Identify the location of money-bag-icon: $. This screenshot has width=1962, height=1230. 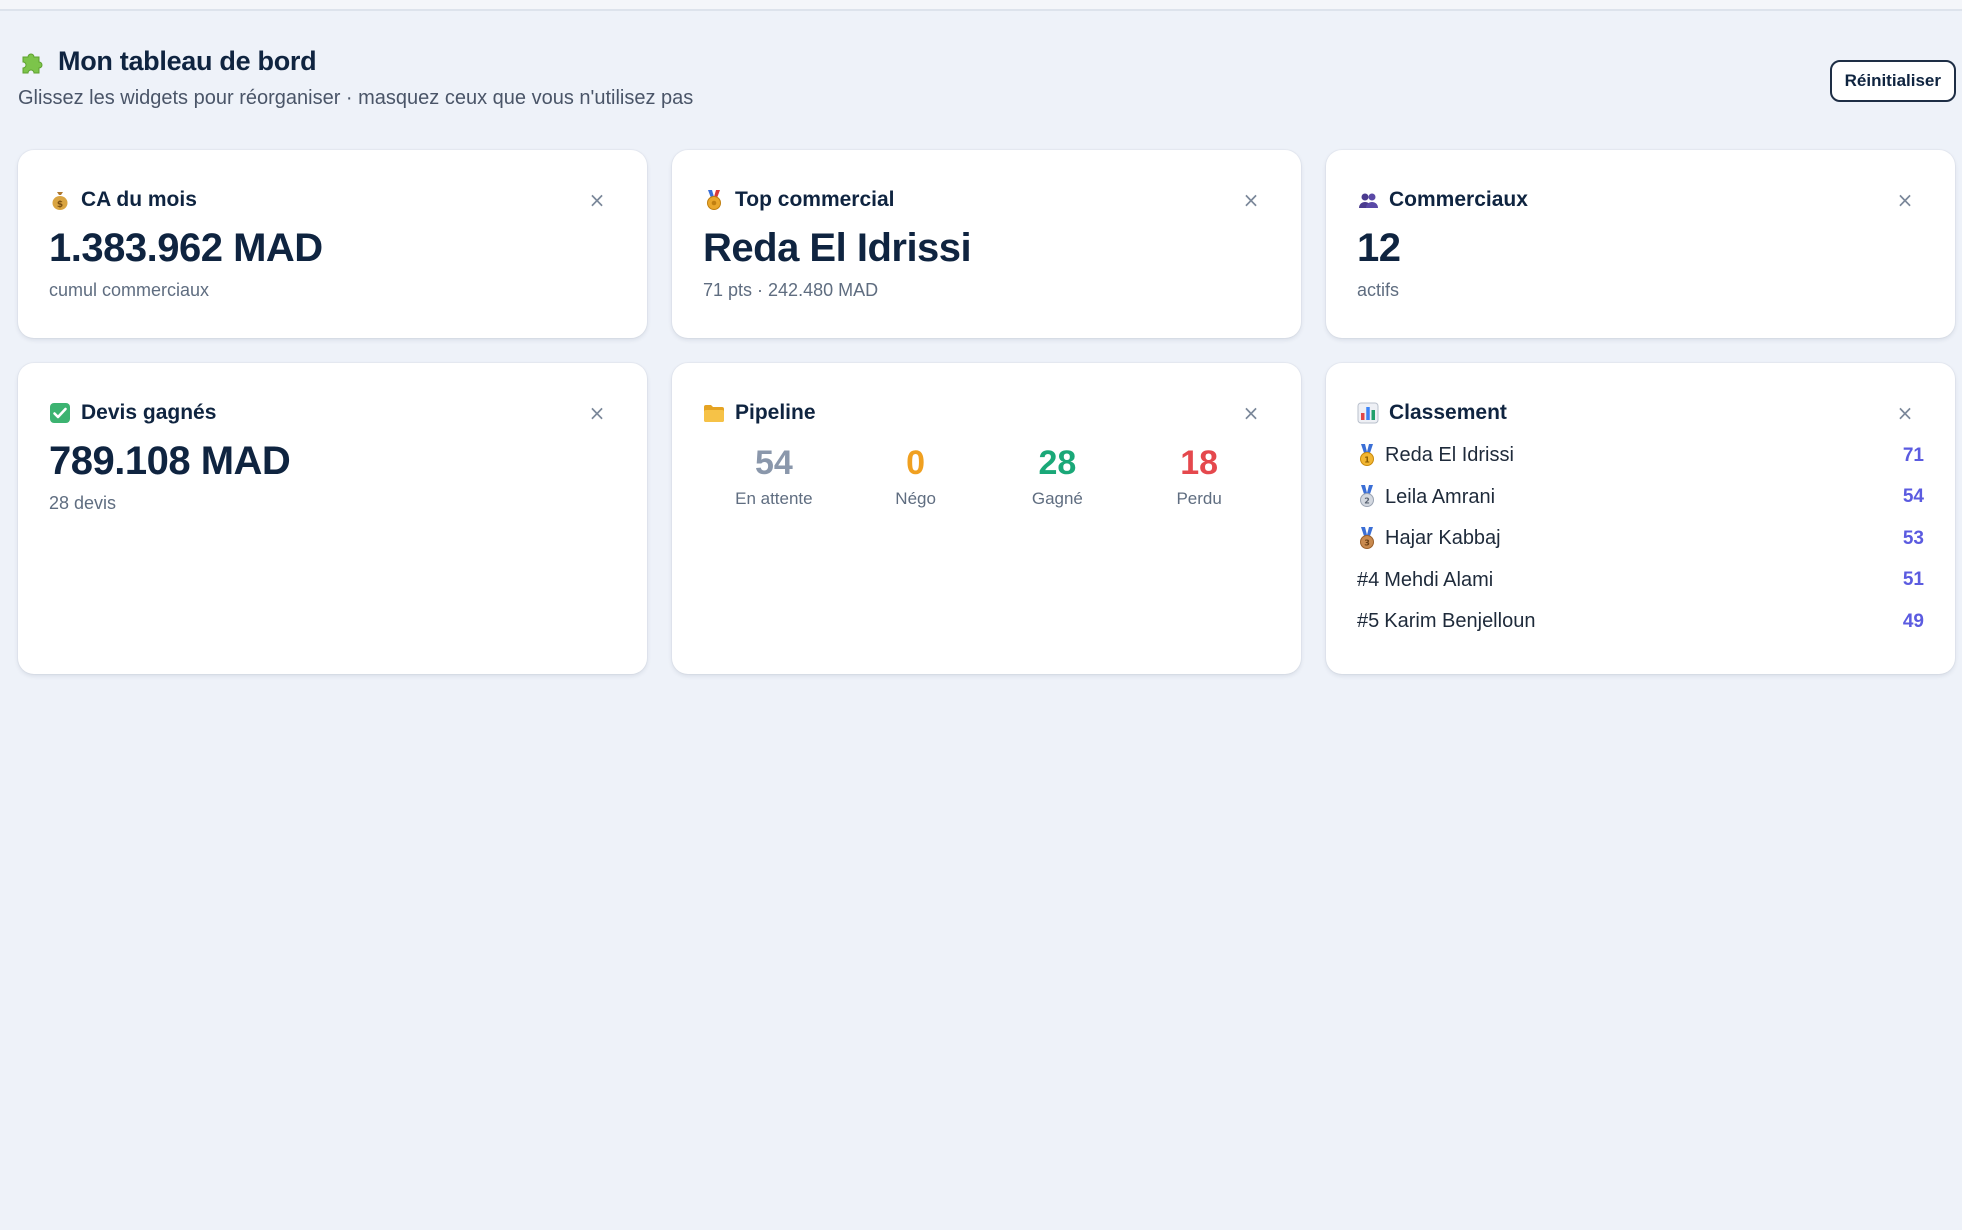
(60, 201).